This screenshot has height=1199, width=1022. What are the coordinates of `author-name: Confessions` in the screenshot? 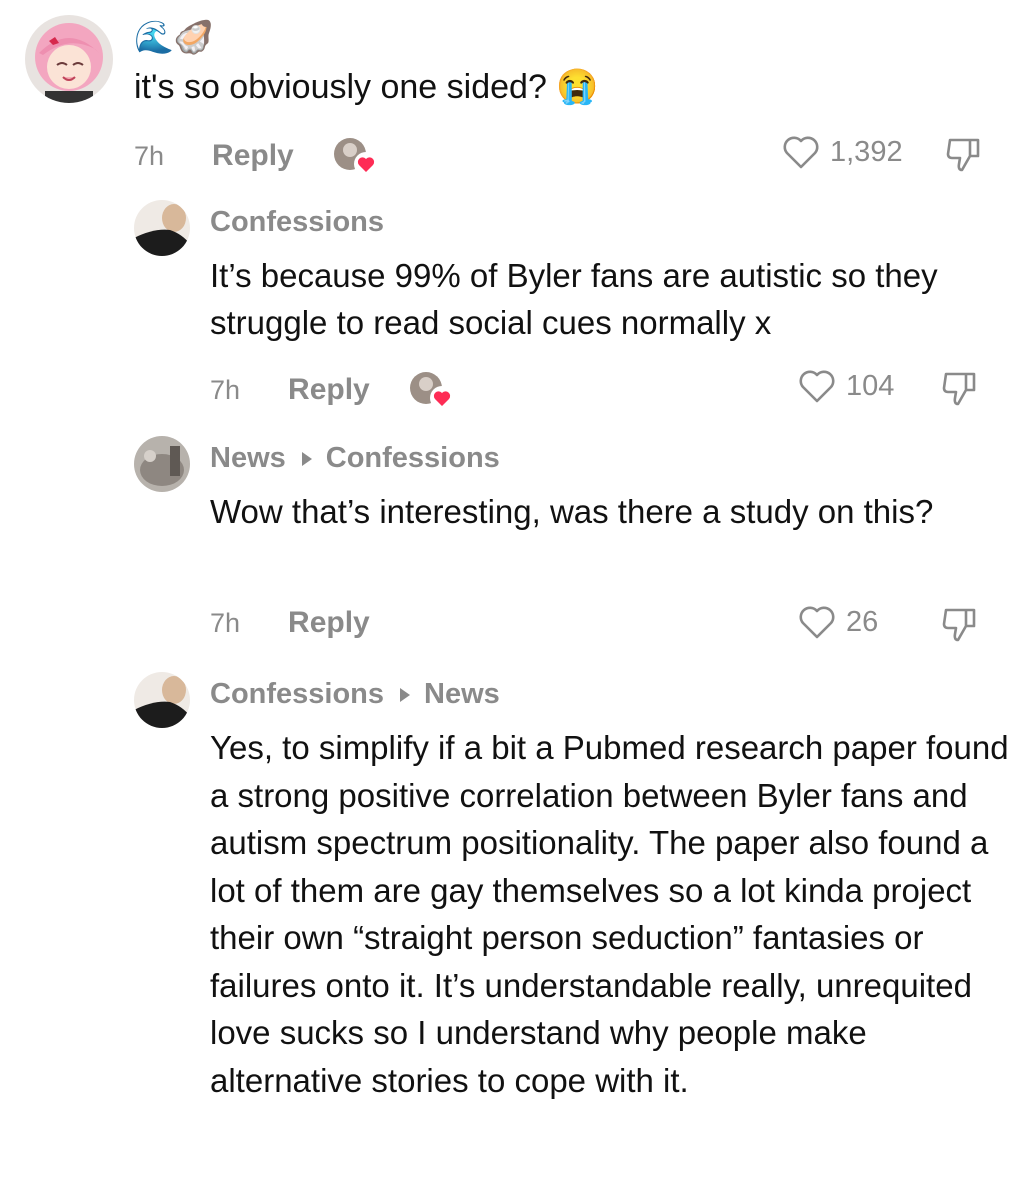 It's located at (297, 222).